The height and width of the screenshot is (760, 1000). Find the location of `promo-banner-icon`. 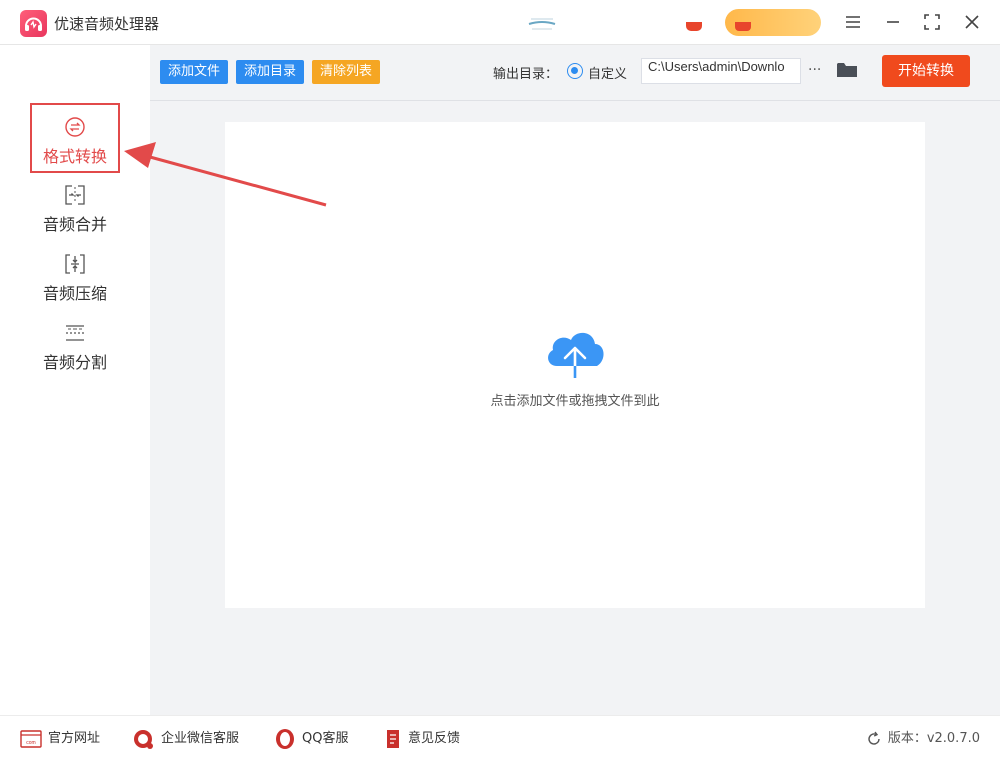

promo-banner-icon is located at coordinates (542, 23).